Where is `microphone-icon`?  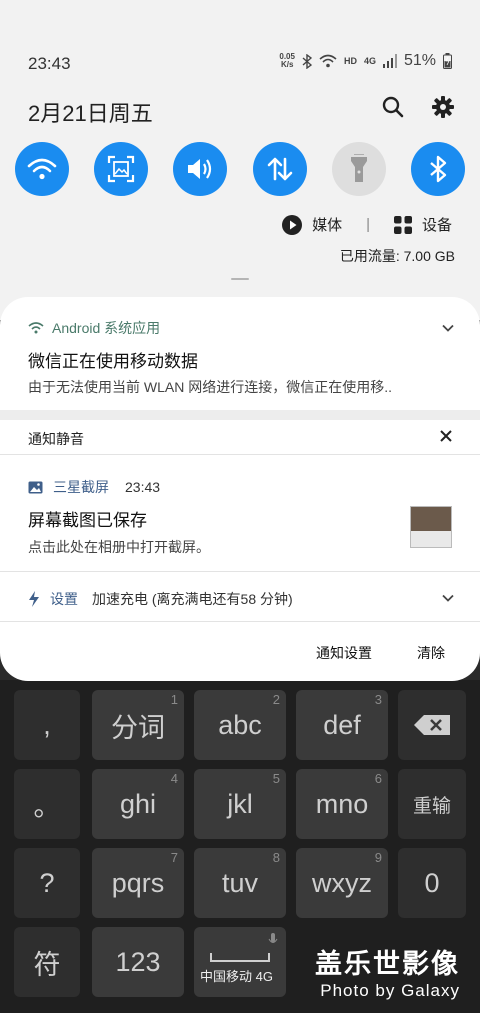
microphone-icon is located at coordinates (273, 938).